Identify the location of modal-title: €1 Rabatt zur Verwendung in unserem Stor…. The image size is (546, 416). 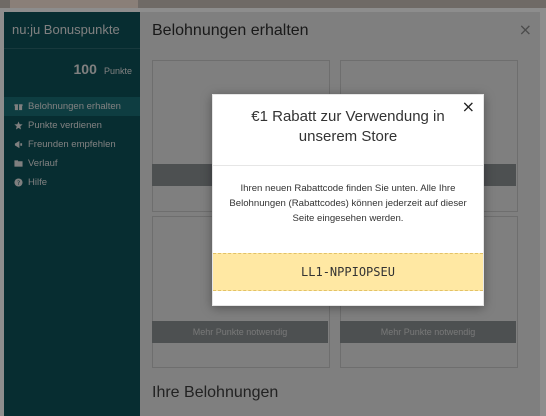
(348, 126).